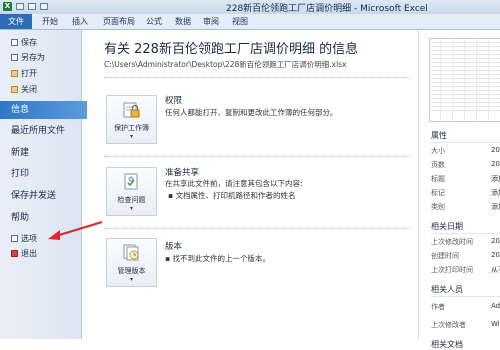 This screenshot has height=350, width=500. Describe the element at coordinates (40, 131) in the screenshot. I see `nav-recent: 最近所用文件` at that location.